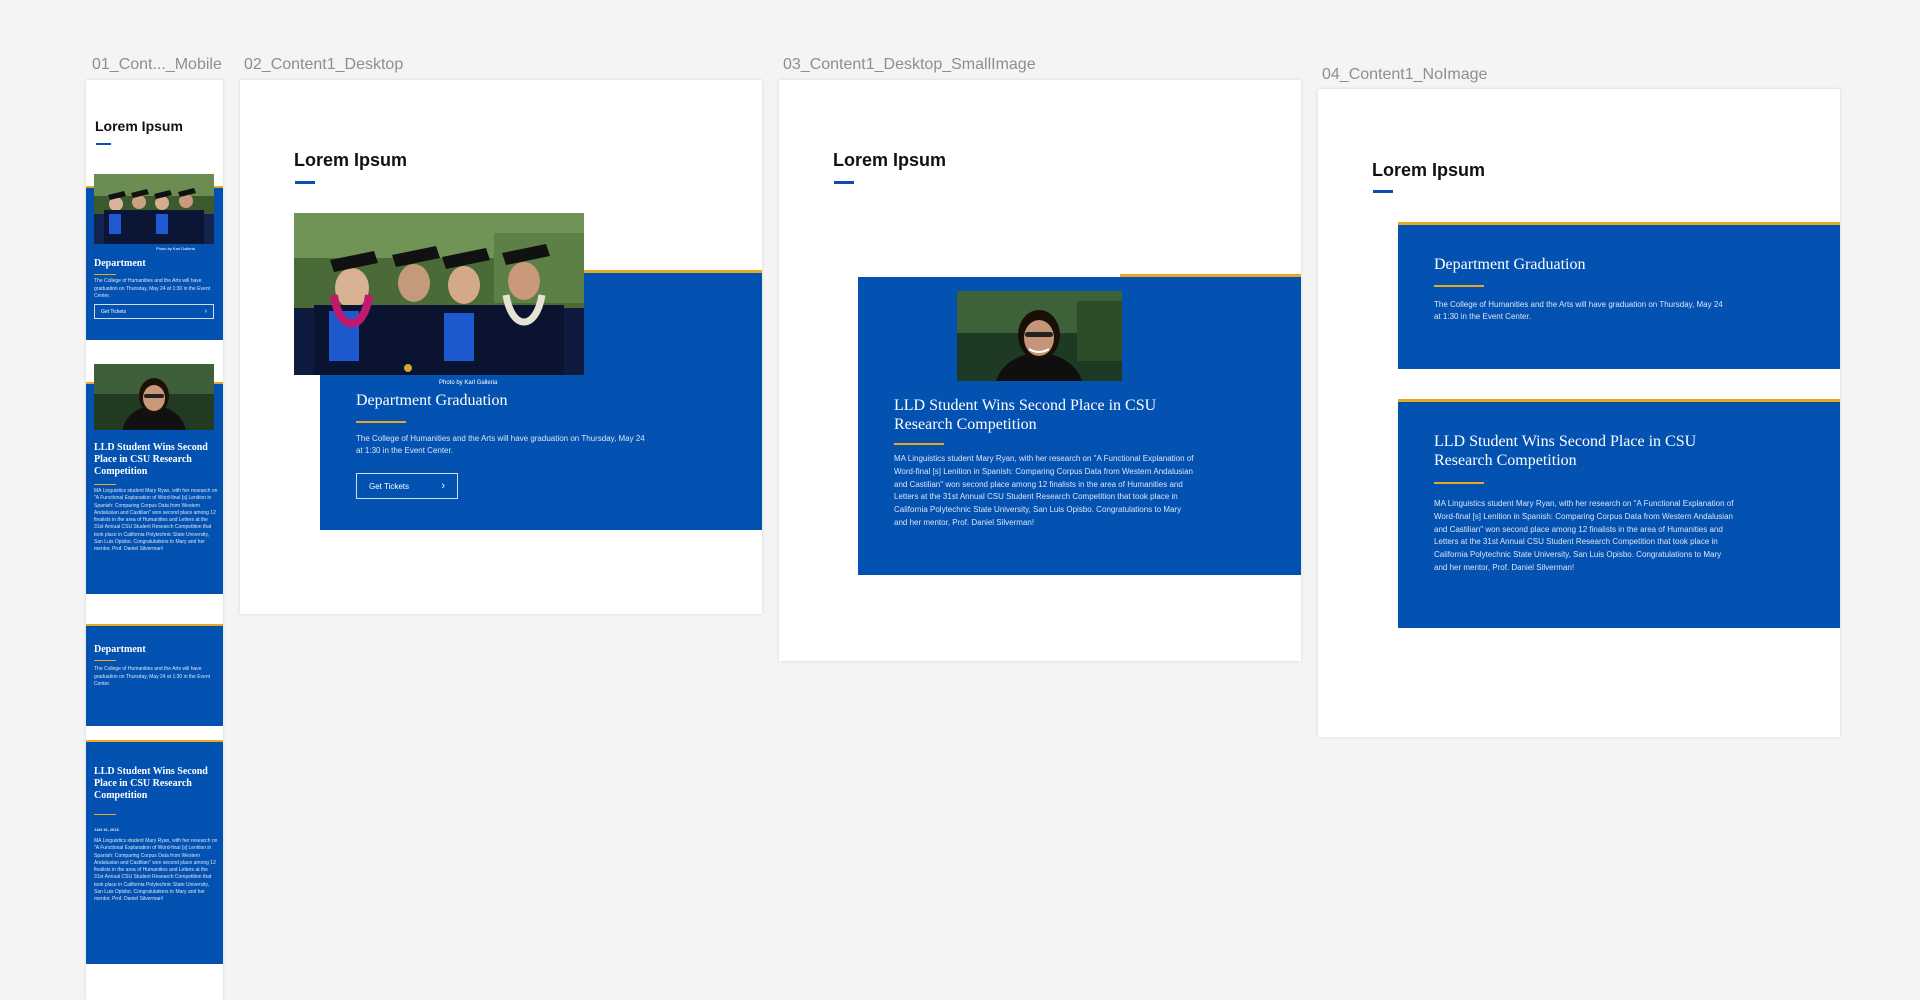 This screenshot has width=1920, height=1000. What do you see at coordinates (1404, 75) in the screenshot?
I see `frame-label-no-image: 04_Content1_NoImage` at bounding box center [1404, 75].